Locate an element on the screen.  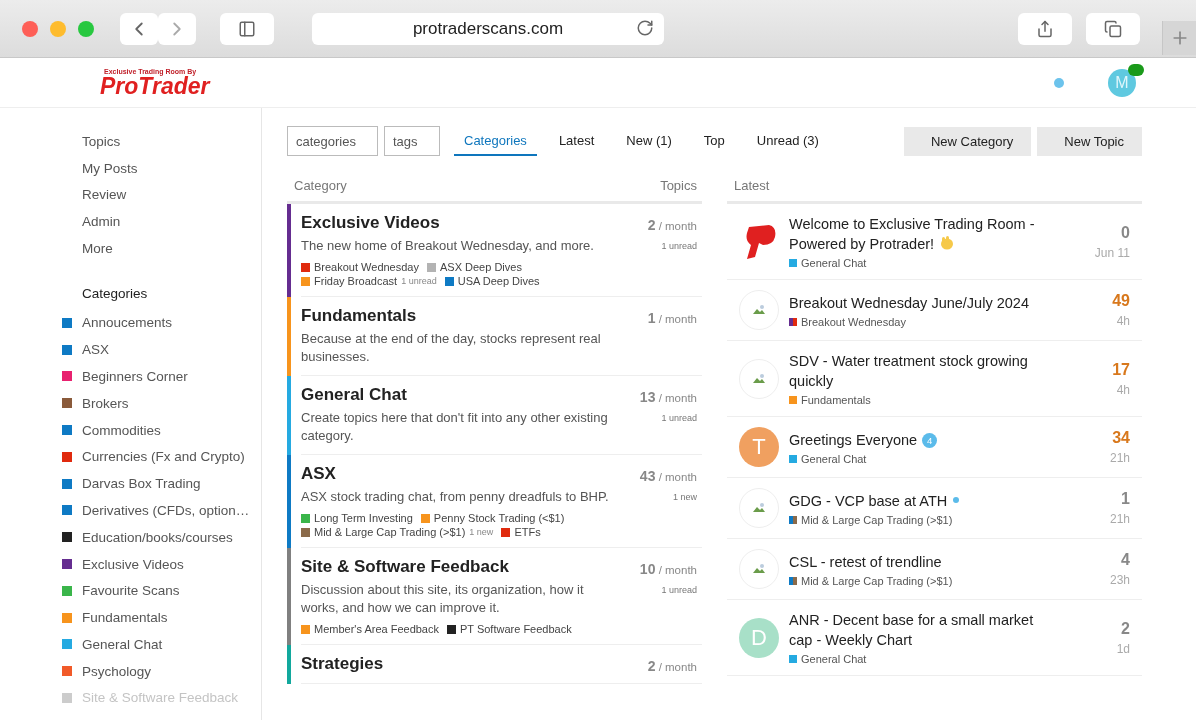
sidebar-category: Currencies (Fx and Crypto) is located at coordinates (163, 457).